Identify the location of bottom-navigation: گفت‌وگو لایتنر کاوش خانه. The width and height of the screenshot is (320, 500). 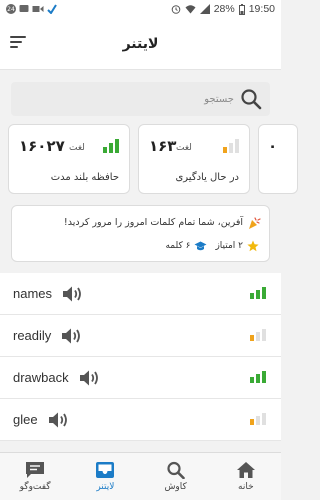
(140, 476).